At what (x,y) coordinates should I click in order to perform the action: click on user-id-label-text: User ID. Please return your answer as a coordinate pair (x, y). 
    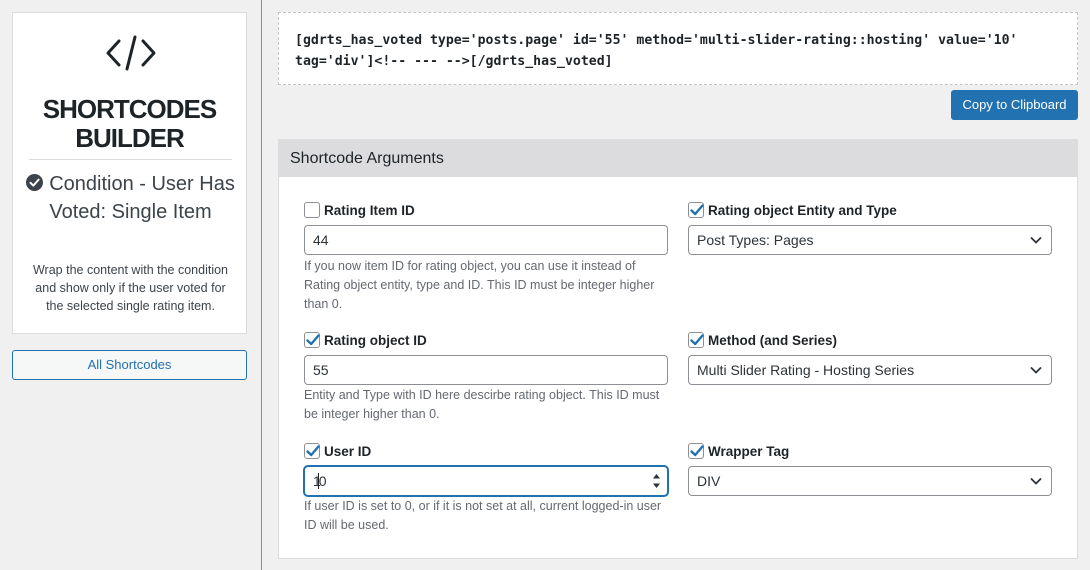
    Looking at the image, I should click on (348, 451).